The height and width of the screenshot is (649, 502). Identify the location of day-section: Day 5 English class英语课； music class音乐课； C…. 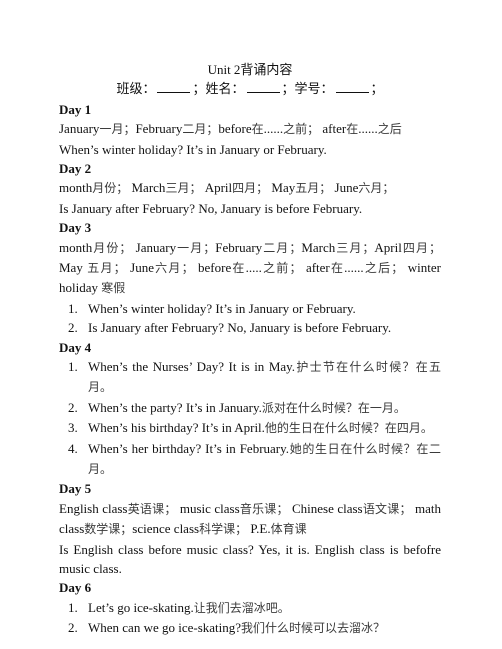
(250, 528).